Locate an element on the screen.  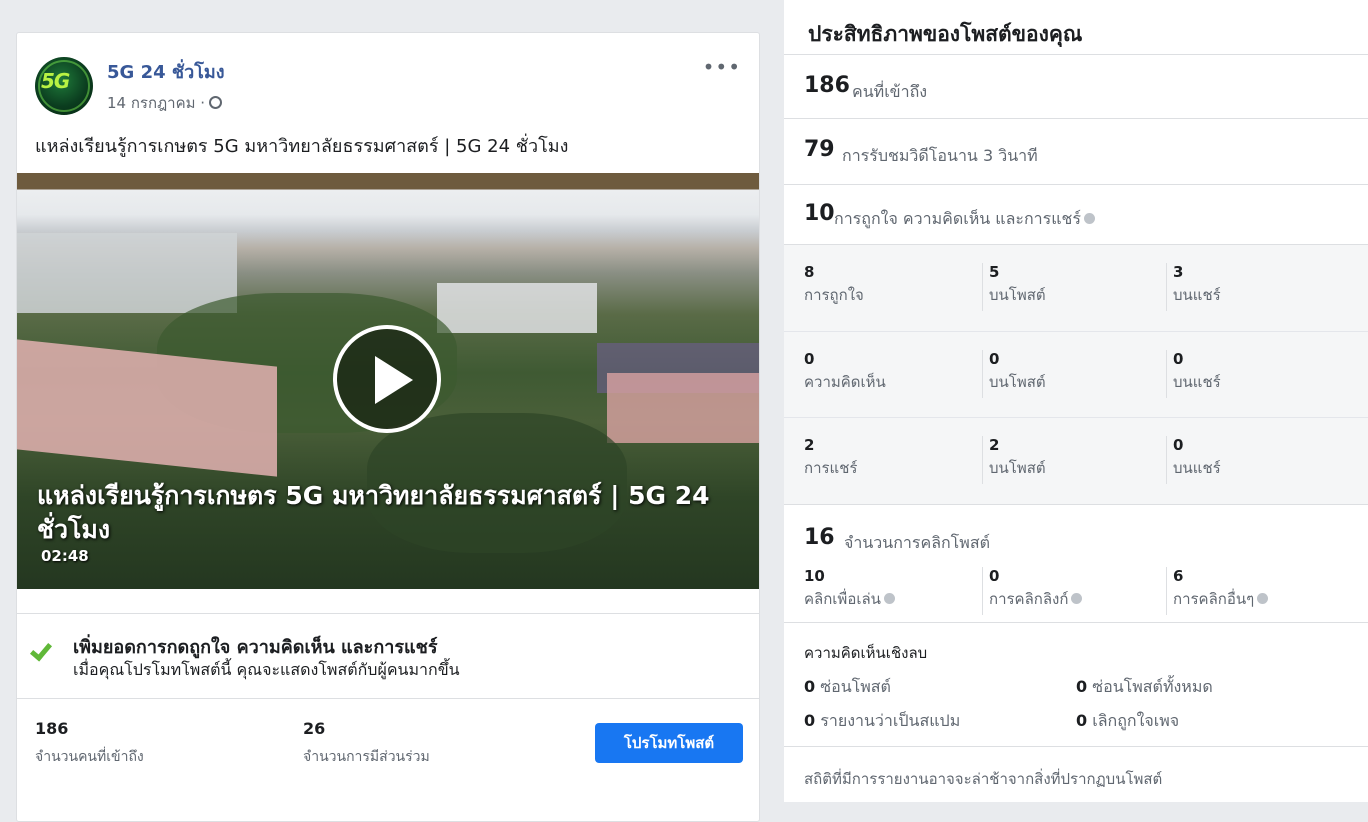
insights-reach-label: คนที่เข้าถึง is located at coordinates (890, 91).